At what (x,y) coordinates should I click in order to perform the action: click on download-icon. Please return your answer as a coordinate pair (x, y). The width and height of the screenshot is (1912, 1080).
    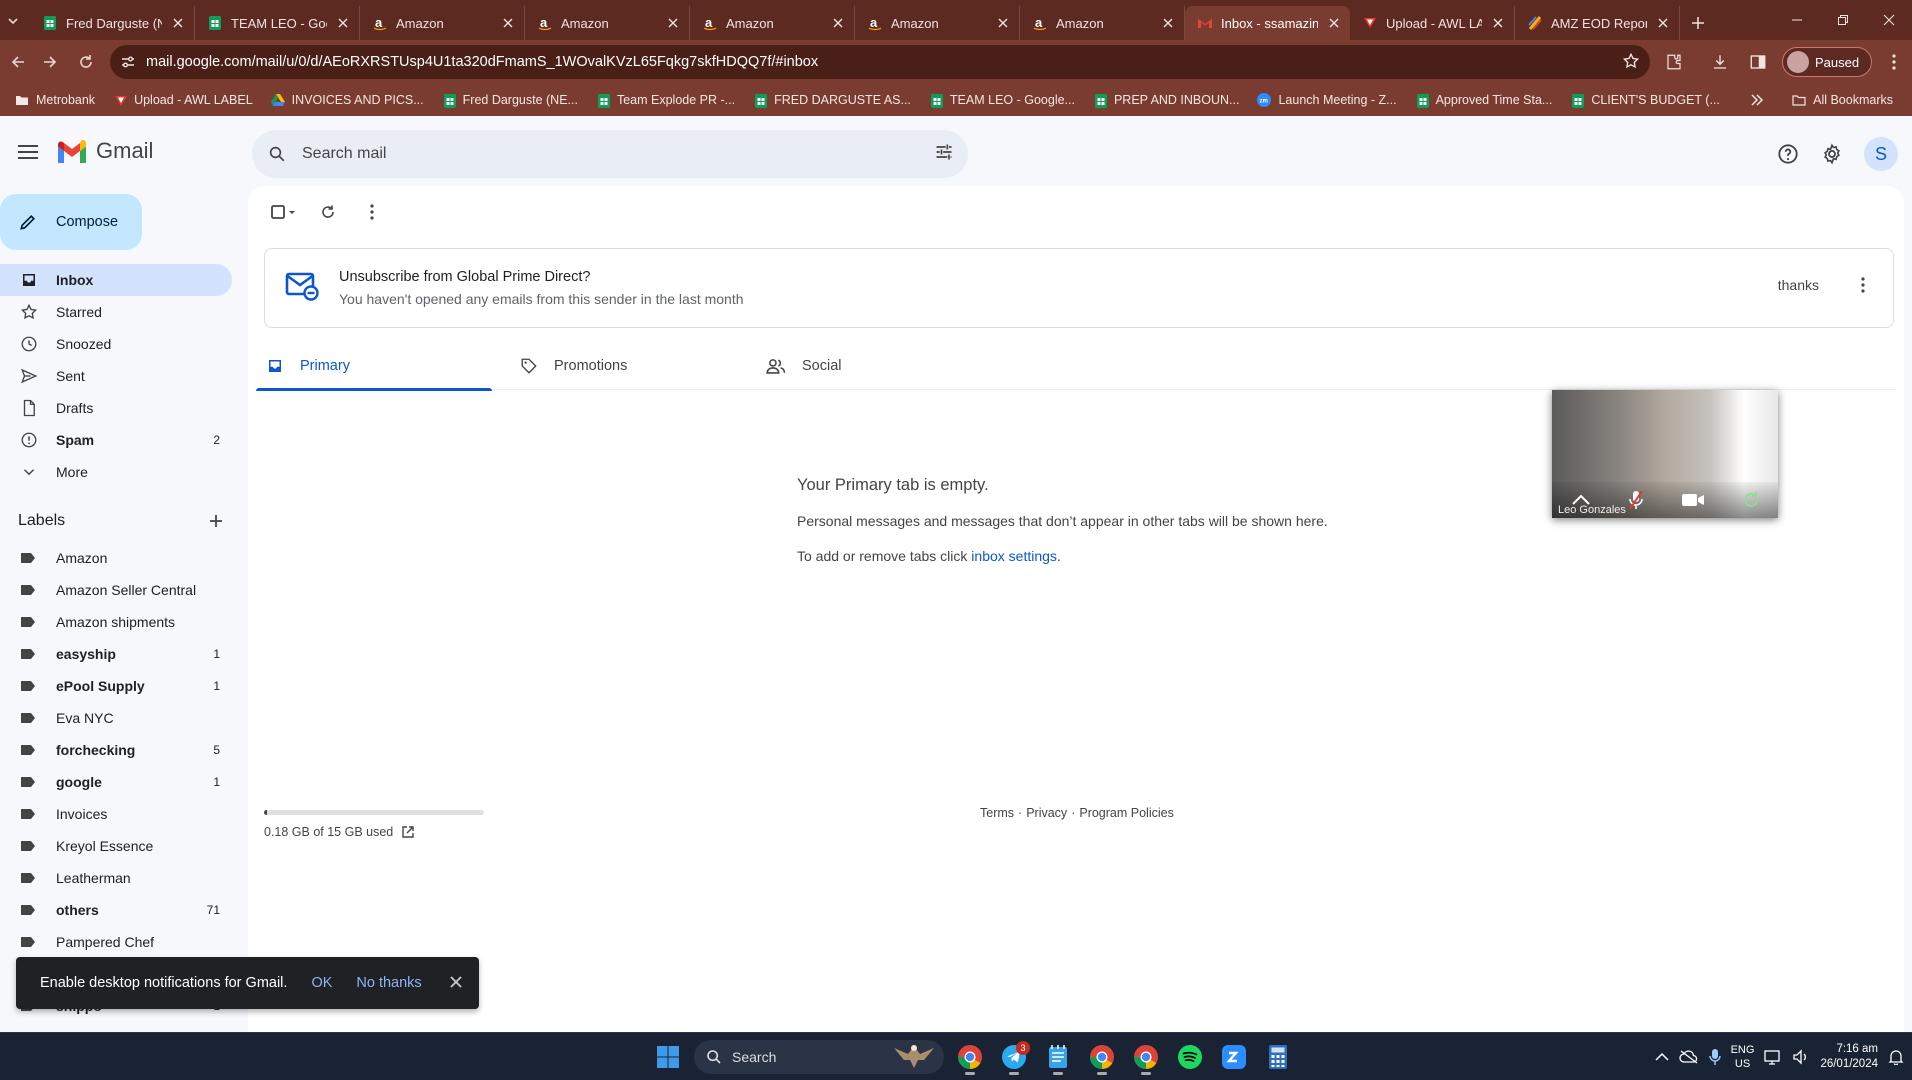
    Looking at the image, I should click on (1720, 62).